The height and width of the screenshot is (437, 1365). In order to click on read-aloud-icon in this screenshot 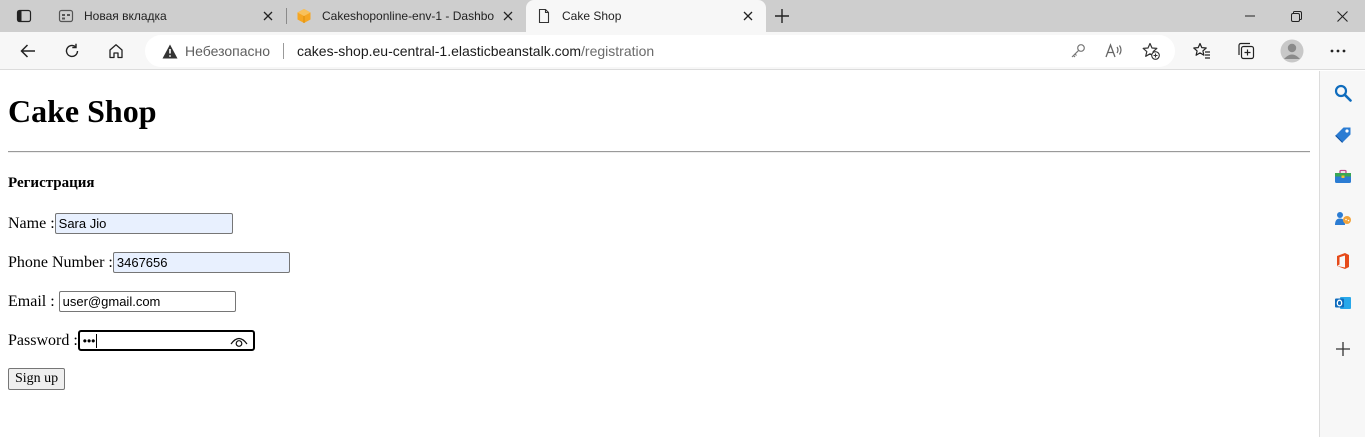, I will do `click(1114, 51)`.